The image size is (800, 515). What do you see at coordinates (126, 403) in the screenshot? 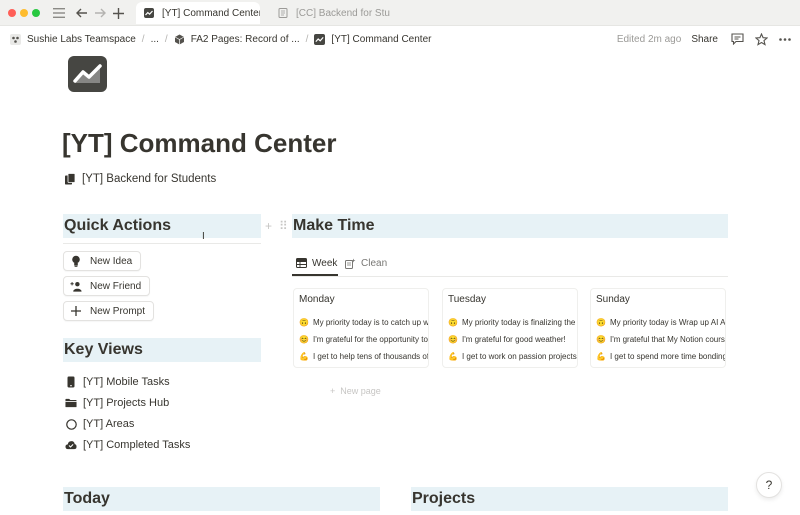
I see `key-view-label: [YT] Projects Hub` at bounding box center [126, 403].